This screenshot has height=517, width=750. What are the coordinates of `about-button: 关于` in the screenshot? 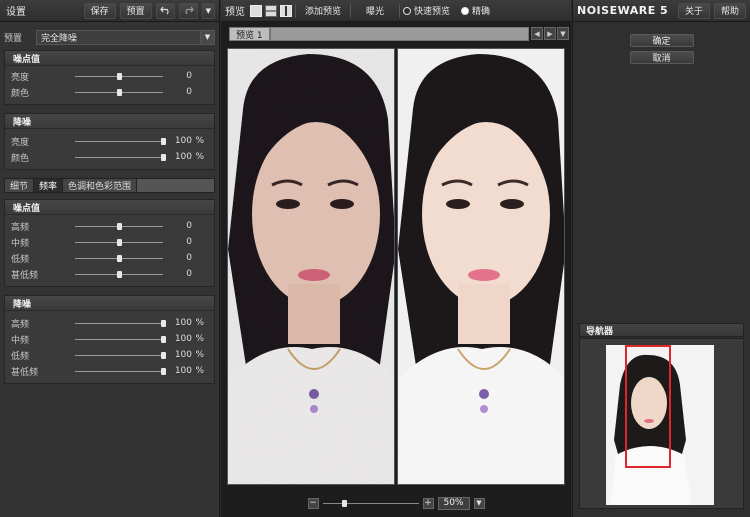 It's located at (693, 10).